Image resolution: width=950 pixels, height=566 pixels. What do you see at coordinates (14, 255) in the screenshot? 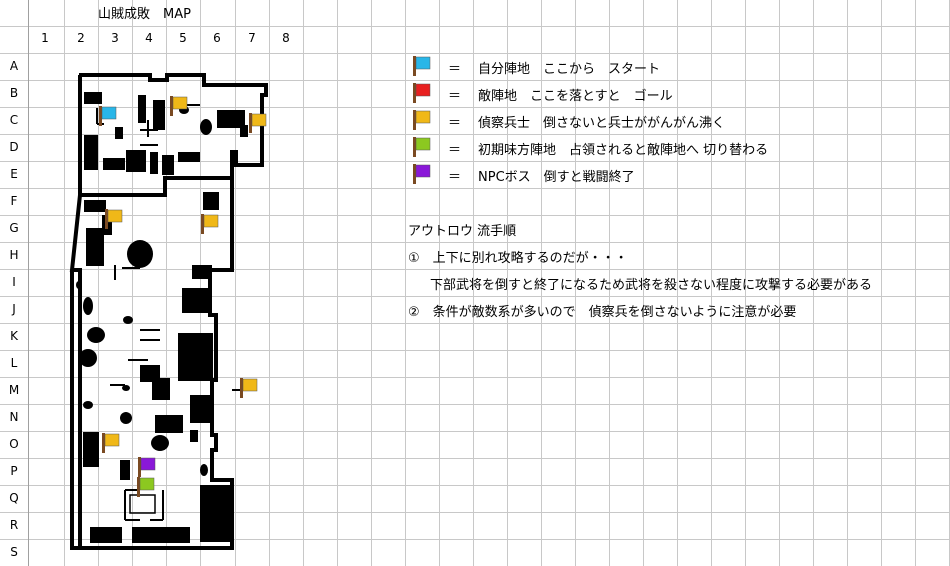
I see `row-header: H` at bounding box center [14, 255].